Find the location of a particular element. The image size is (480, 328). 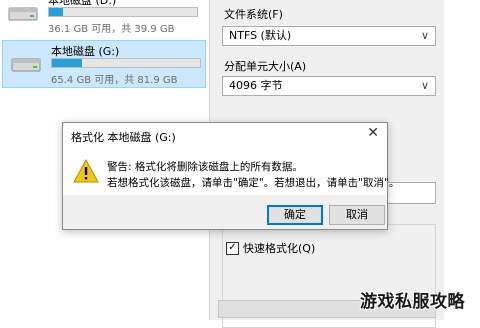

allocation-label: 分配单元大小(A) is located at coordinates (265, 66).